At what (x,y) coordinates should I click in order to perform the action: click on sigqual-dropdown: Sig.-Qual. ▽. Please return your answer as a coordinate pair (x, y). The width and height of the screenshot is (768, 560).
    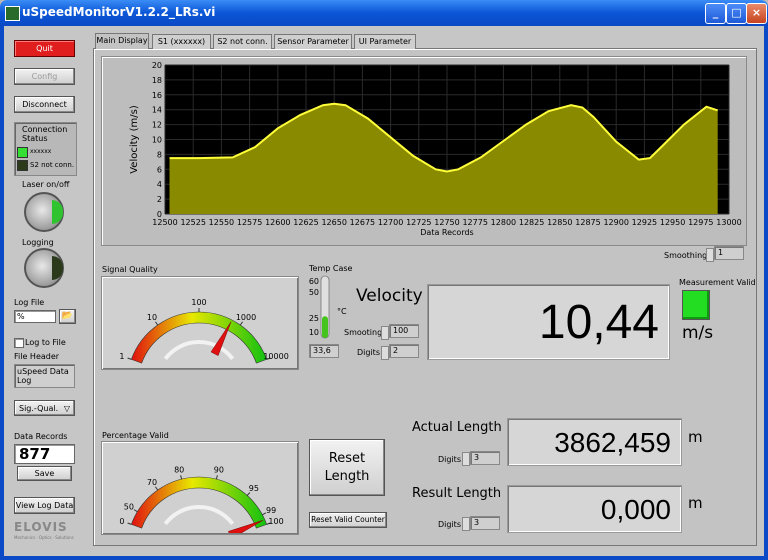
    Looking at the image, I should click on (44, 408).